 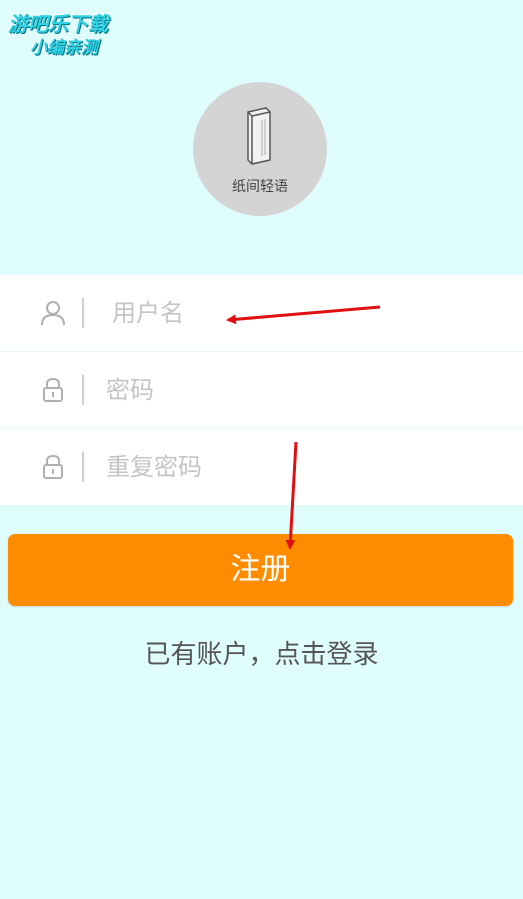 What do you see at coordinates (154, 467) in the screenshot?
I see `confirm-password-placeholder: 重复密码` at bounding box center [154, 467].